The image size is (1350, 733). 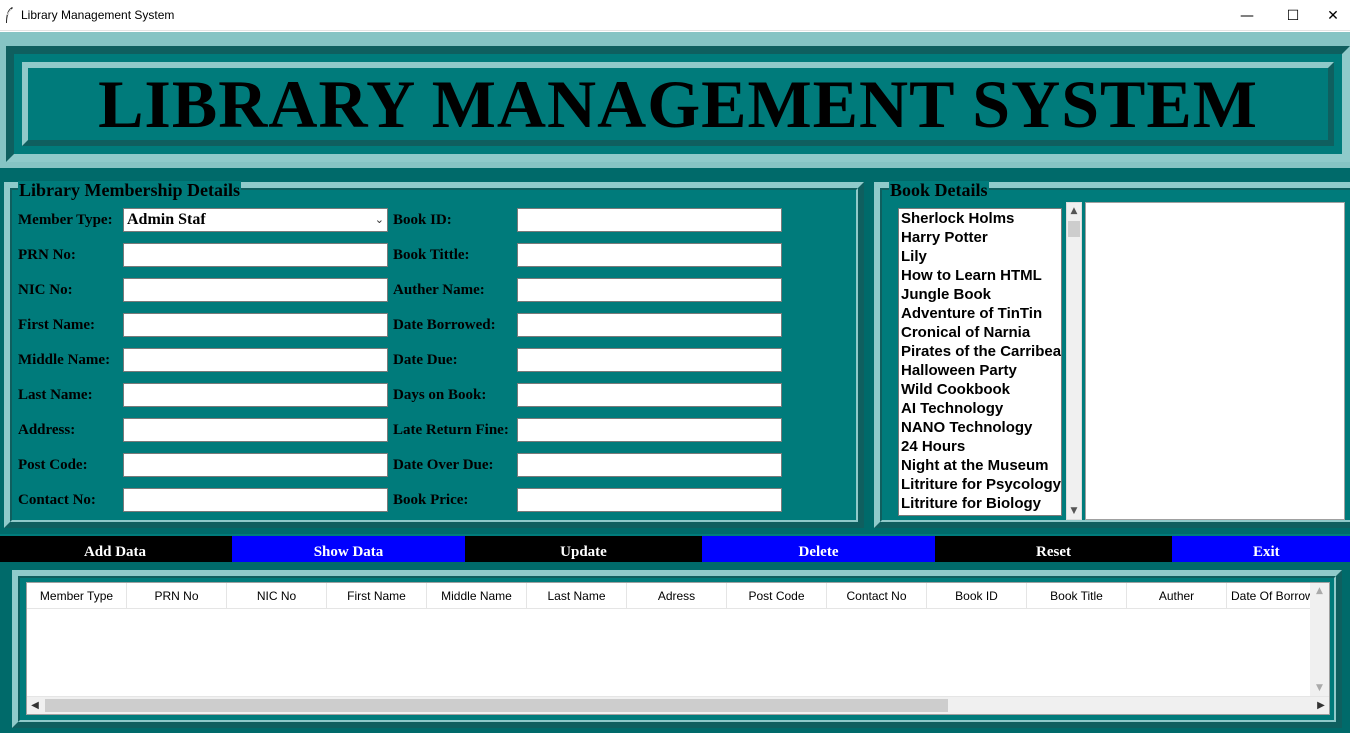 What do you see at coordinates (277, 595) in the screenshot?
I see `column-header-nic-no: NIC No` at bounding box center [277, 595].